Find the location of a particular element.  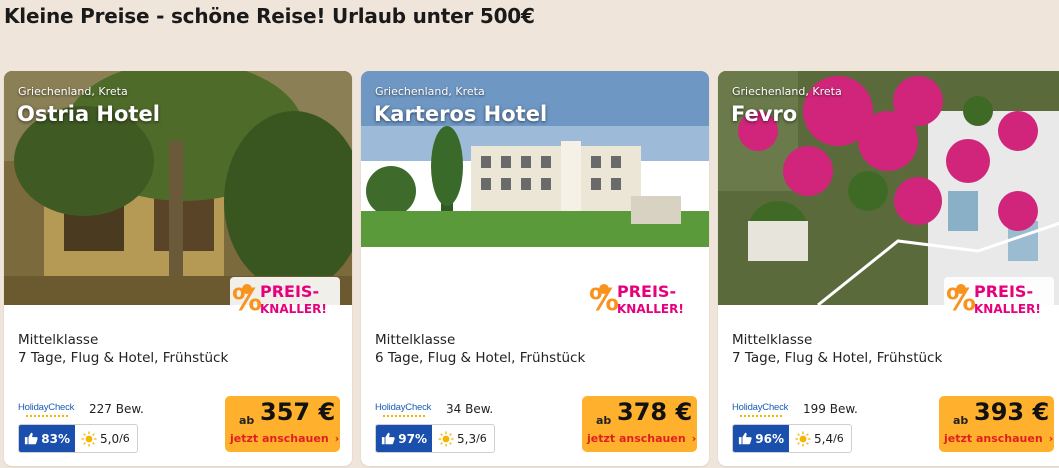

review-count: 34 Bew. is located at coordinates (470, 409).